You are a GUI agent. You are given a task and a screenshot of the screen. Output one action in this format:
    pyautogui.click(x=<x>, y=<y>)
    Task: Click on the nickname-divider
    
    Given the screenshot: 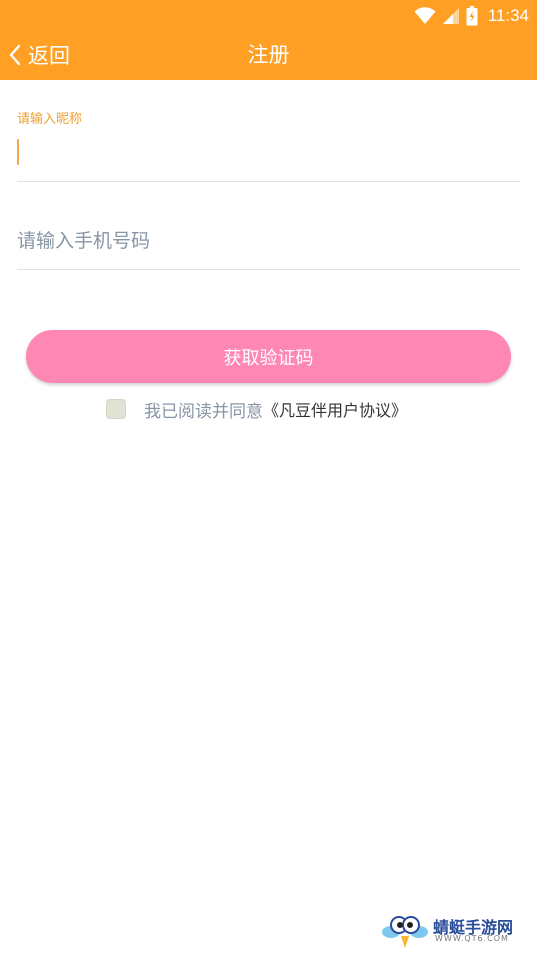 What is the action you would take?
    pyautogui.click(x=268, y=181)
    